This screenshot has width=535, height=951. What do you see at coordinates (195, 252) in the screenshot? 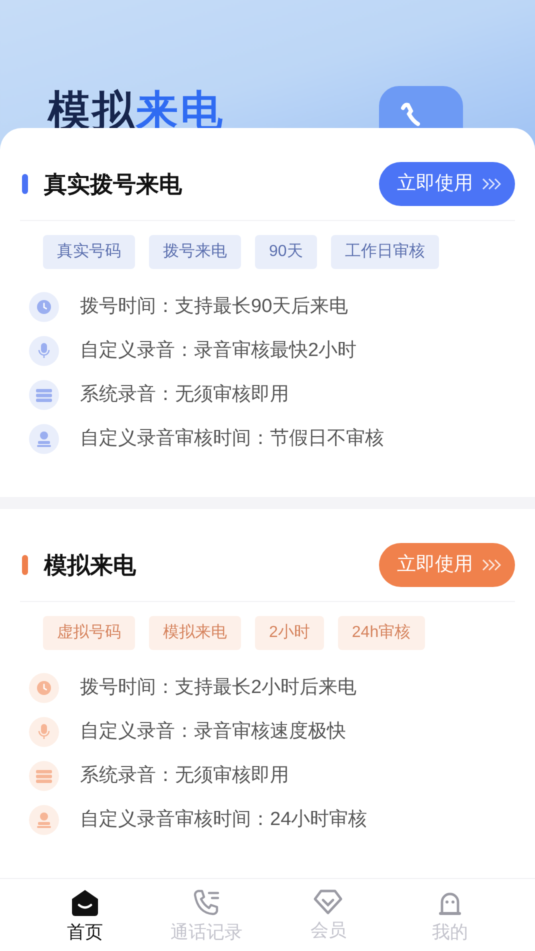
I see `tag: 拨号来电` at bounding box center [195, 252].